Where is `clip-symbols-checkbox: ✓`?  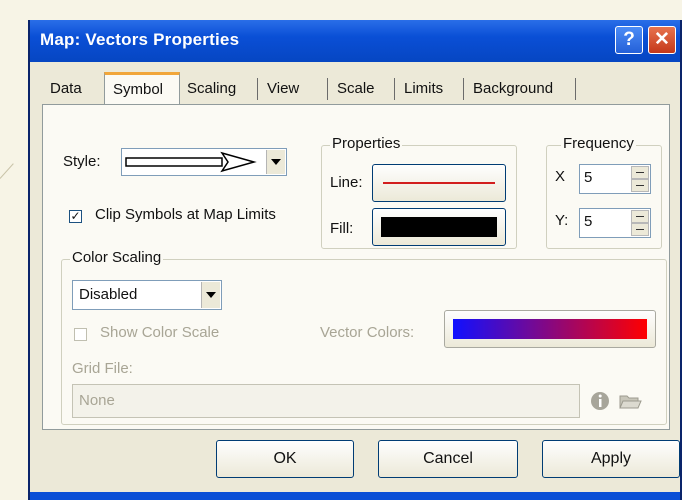
clip-symbols-checkbox: ✓ is located at coordinates (75, 216).